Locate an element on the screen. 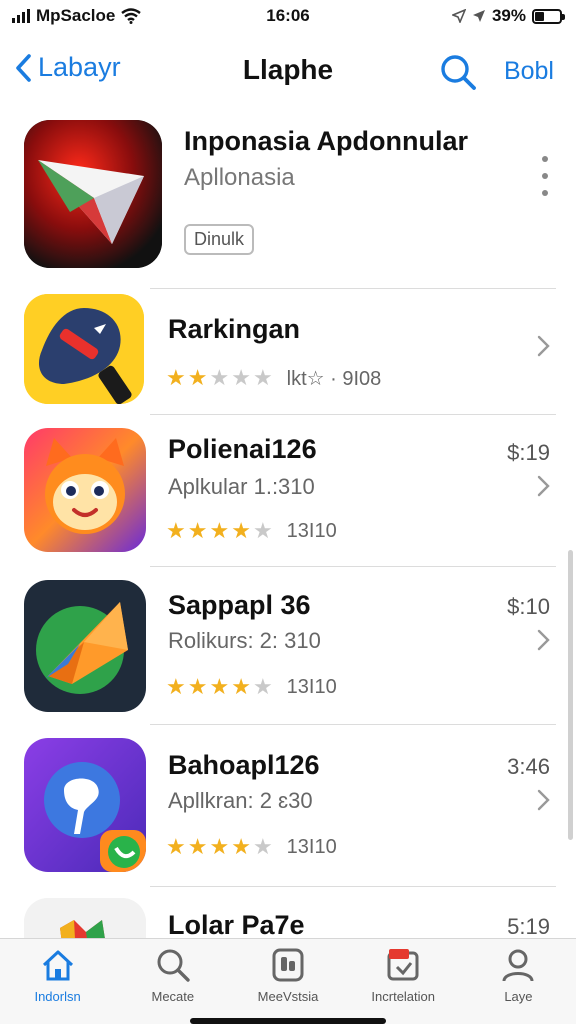  back-button: Labayr is located at coordinates (67, 67).